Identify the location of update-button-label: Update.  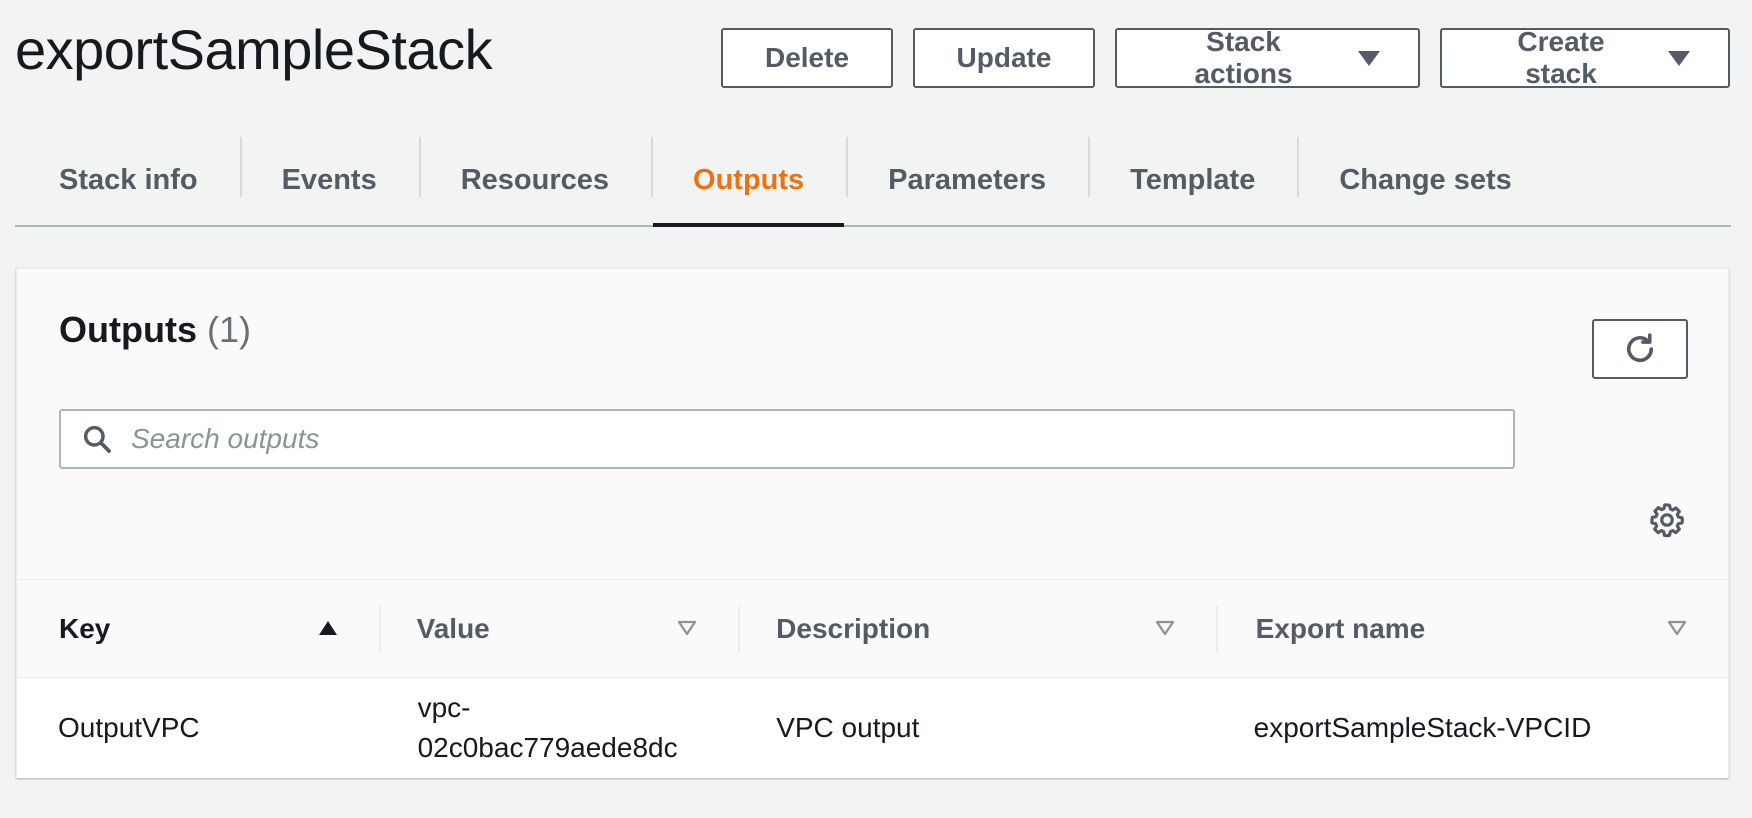
(1004, 57).